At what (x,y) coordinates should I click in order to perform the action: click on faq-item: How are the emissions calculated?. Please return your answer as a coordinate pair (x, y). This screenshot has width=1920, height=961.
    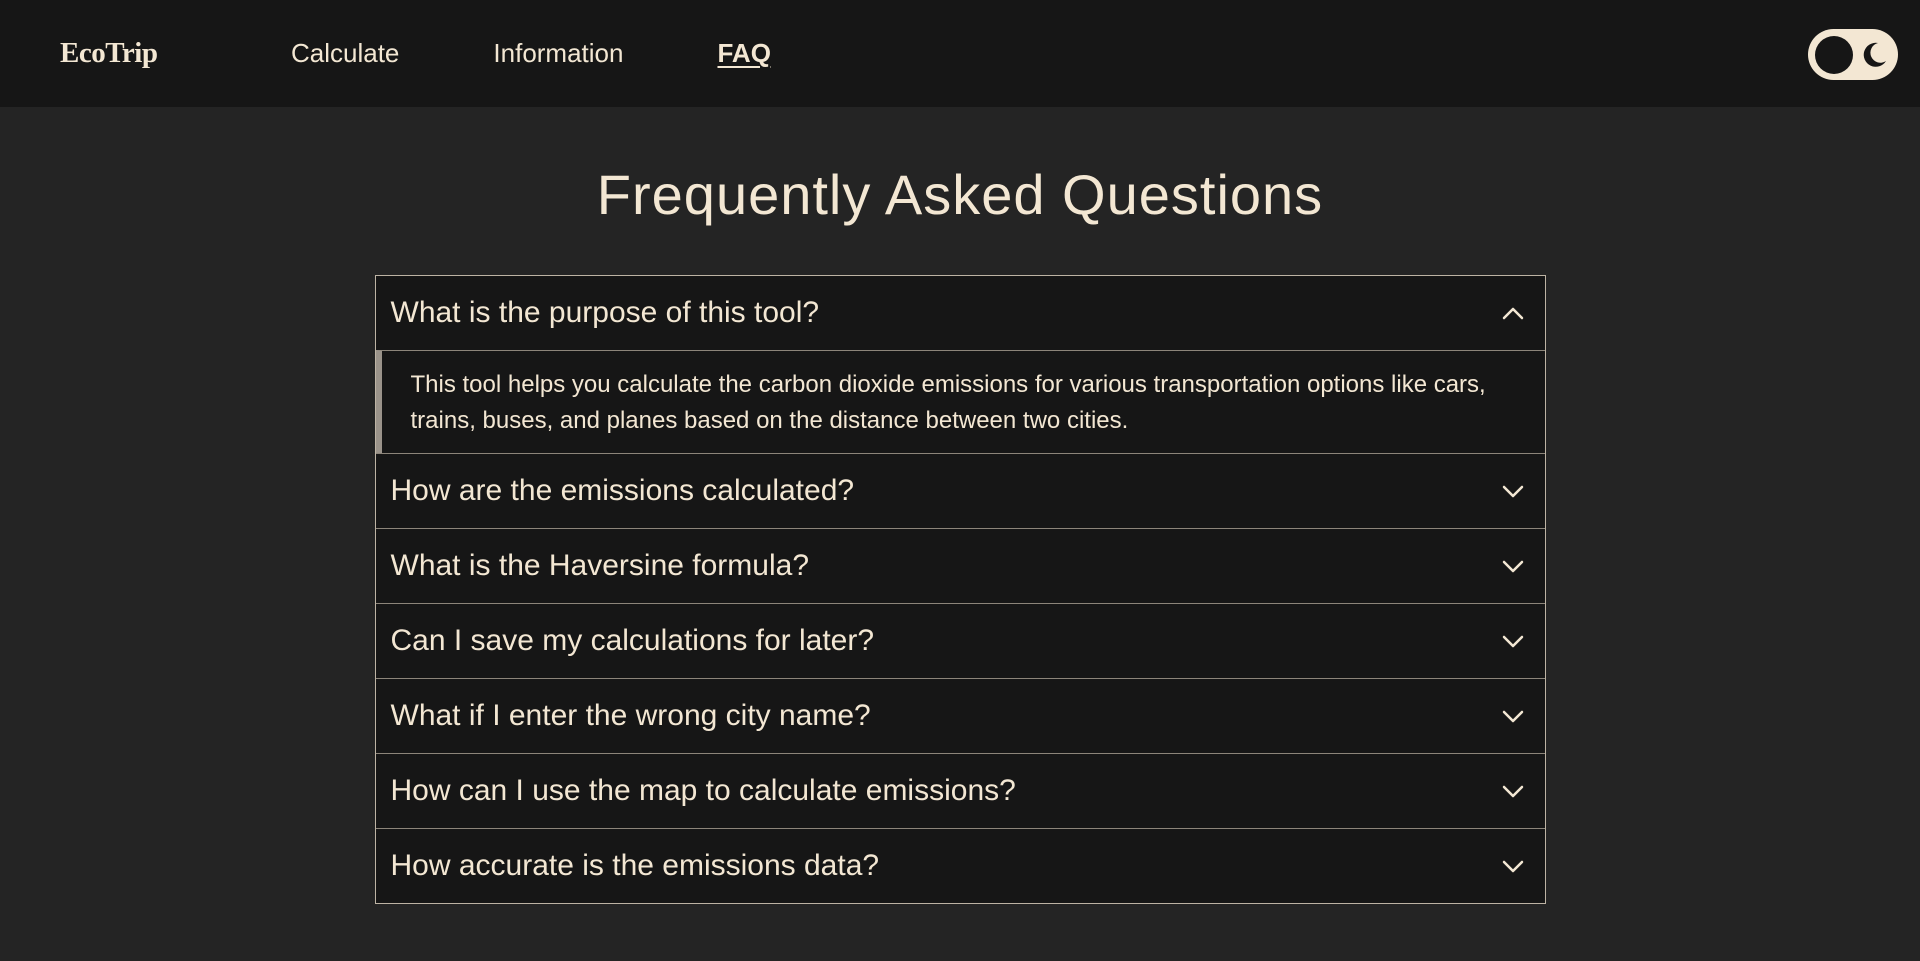
    Looking at the image, I should click on (960, 491).